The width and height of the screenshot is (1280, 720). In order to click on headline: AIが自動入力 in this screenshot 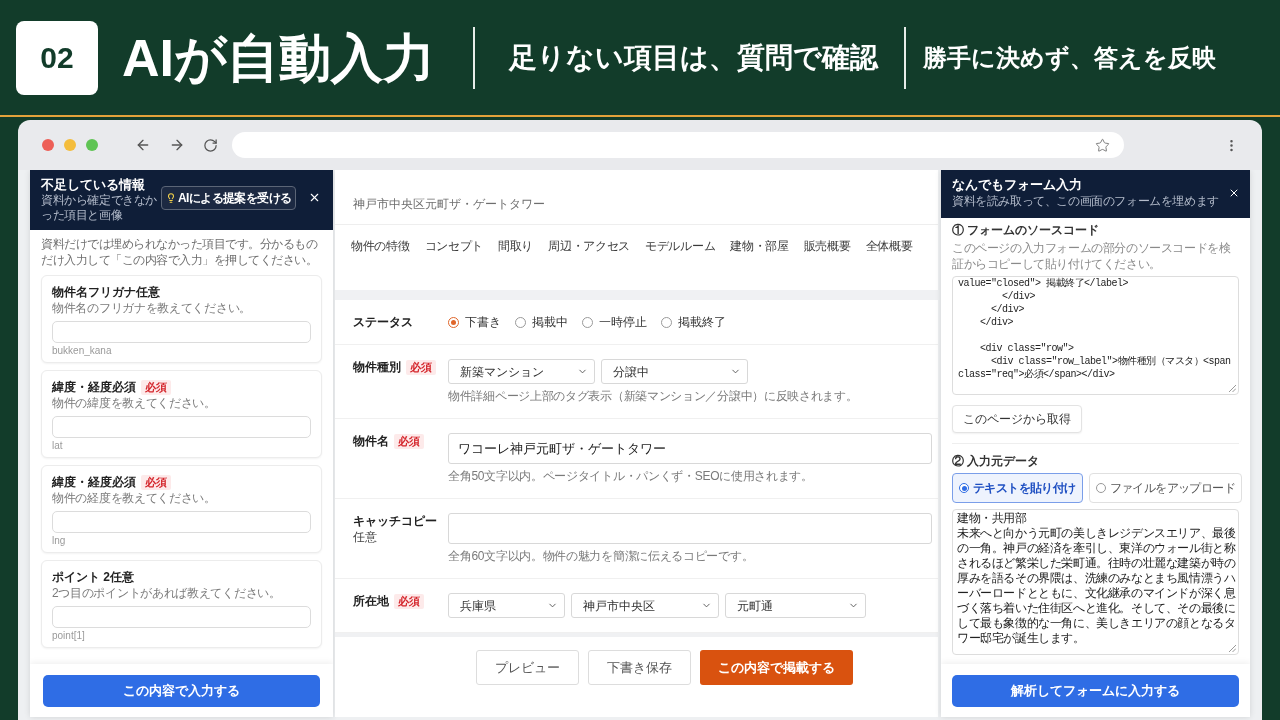, I will do `click(278, 57)`.